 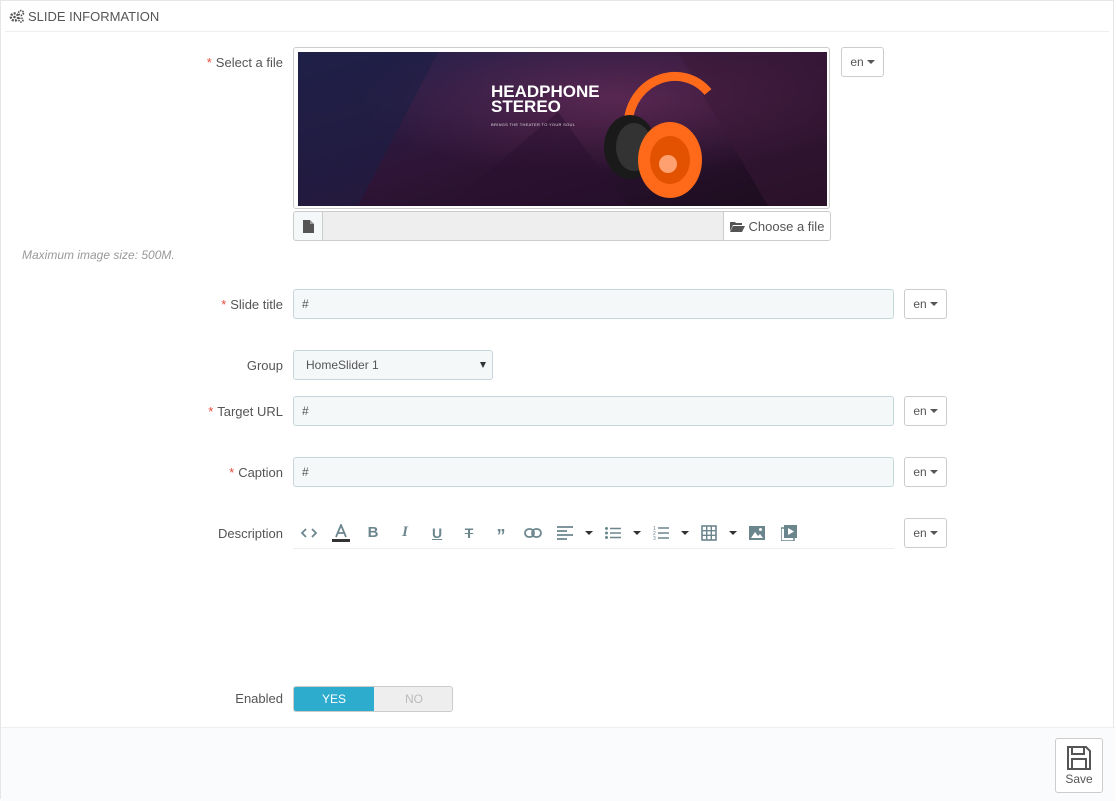 What do you see at coordinates (789, 533) in the screenshot?
I see `video-icon` at bounding box center [789, 533].